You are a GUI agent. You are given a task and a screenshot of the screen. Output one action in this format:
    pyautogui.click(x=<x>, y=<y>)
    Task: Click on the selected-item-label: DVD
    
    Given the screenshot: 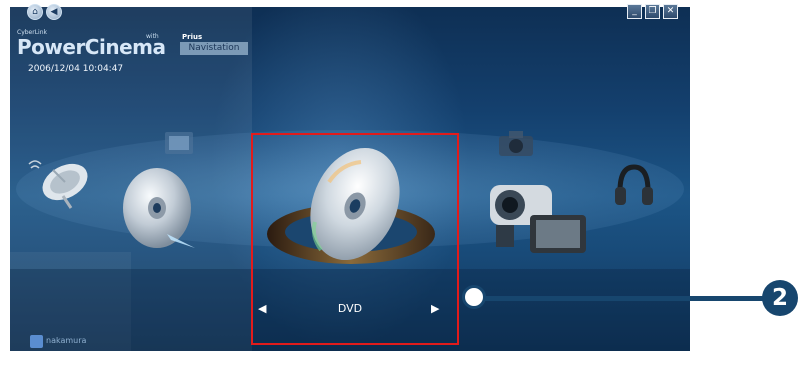 What is the action you would take?
    pyautogui.click(x=350, y=308)
    